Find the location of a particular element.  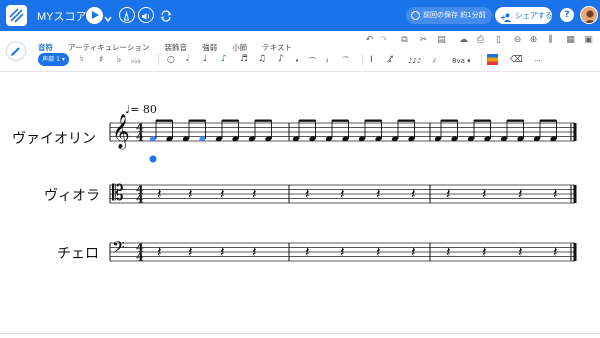

eighth-note-icon: ♪ is located at coordinates (224, 59).